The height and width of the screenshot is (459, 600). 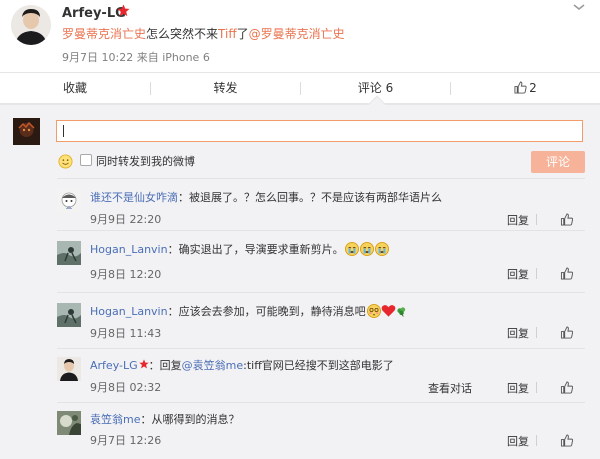 I want to click on comment-user: Arfey-LG, so click(x=114, y=365).